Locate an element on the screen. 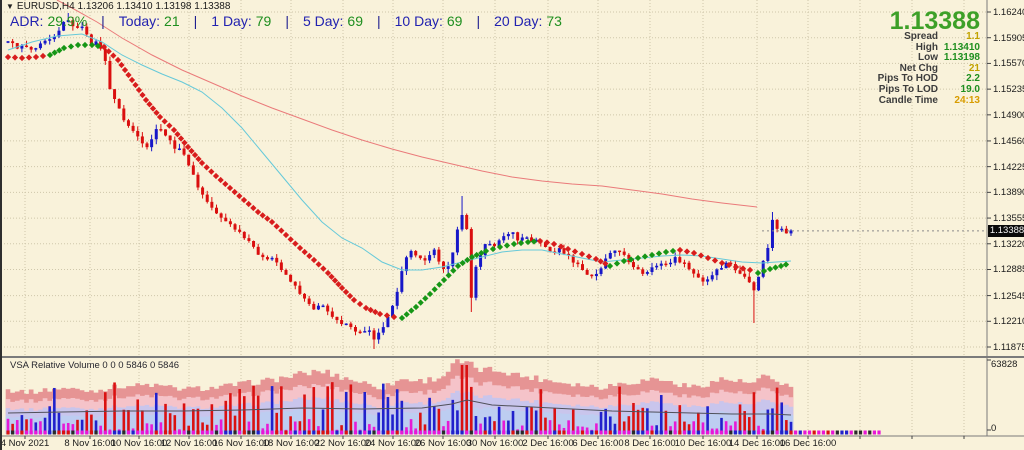 This screenshot has width=1024, height=450. time-axis-label: 10 Dec 16:00 is located at coordinates (703, 443).